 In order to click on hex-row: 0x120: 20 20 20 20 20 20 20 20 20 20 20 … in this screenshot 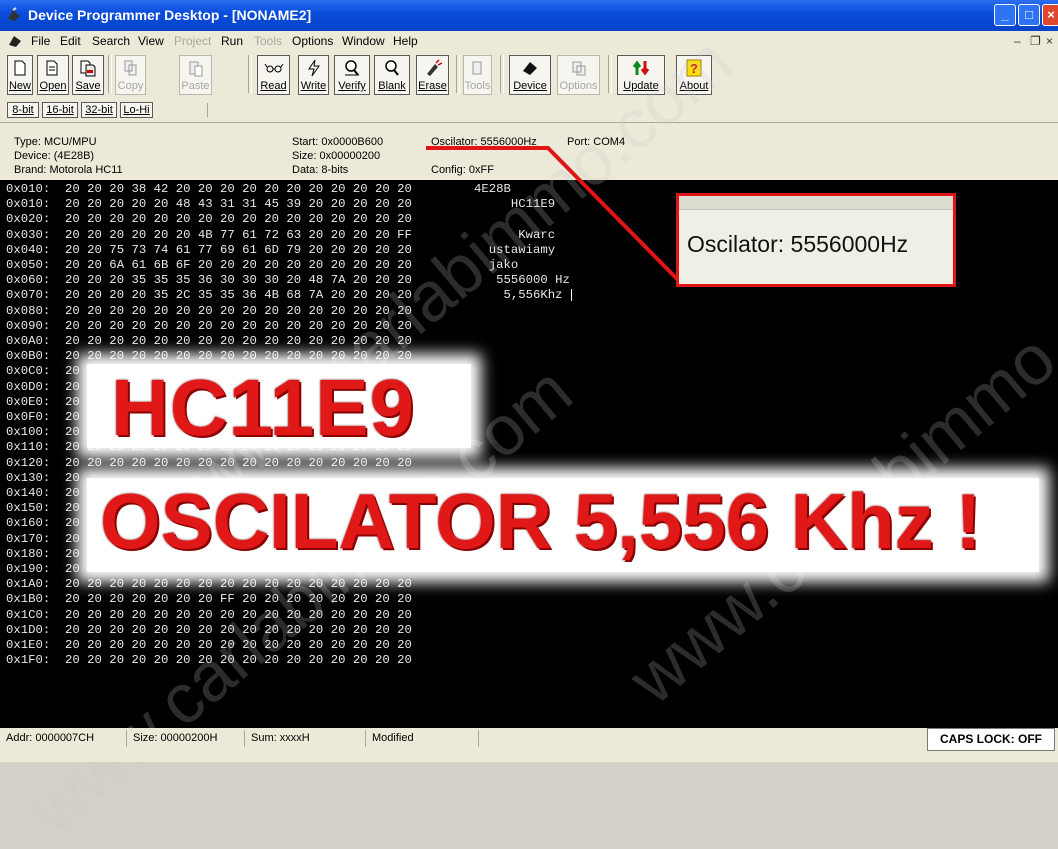, I will do `click(209, 462)`.